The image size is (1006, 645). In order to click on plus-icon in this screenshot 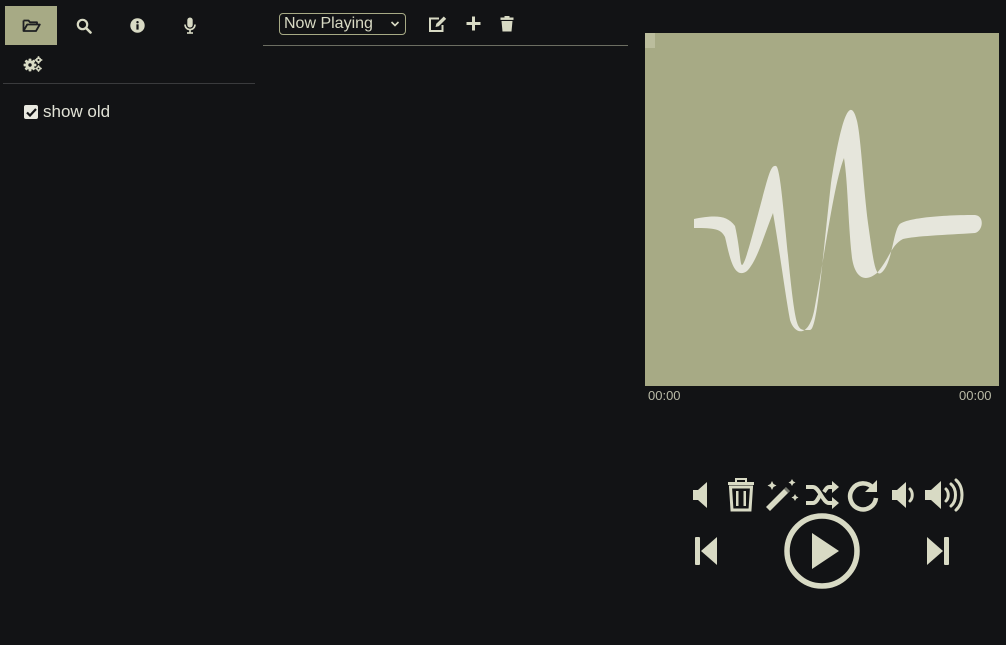, I will do `click(473, 26)`.